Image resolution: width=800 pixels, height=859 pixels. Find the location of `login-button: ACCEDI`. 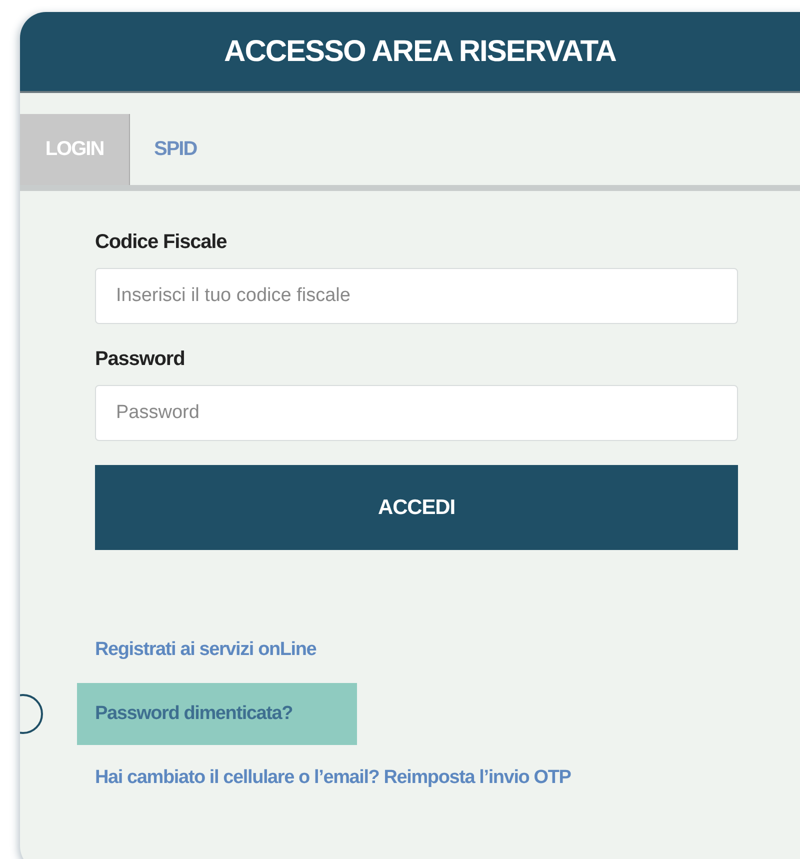

login-button: ACCEDI is located at coordinates (416, 507).